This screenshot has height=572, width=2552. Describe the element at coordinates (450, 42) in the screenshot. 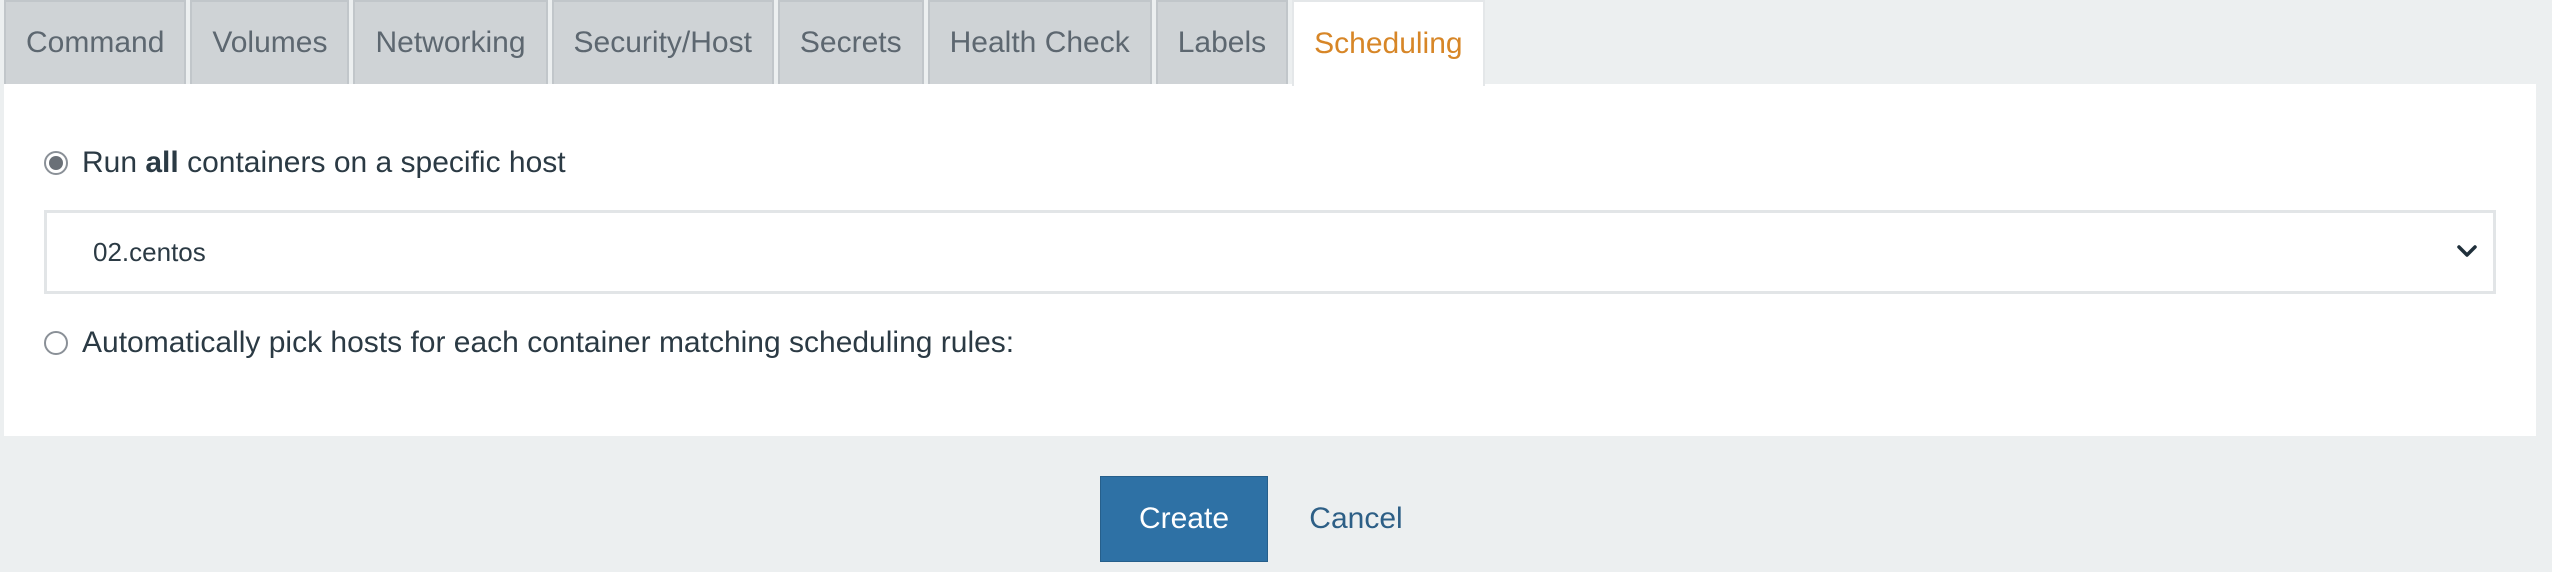

I see `tab-networking: Networking` at that location.